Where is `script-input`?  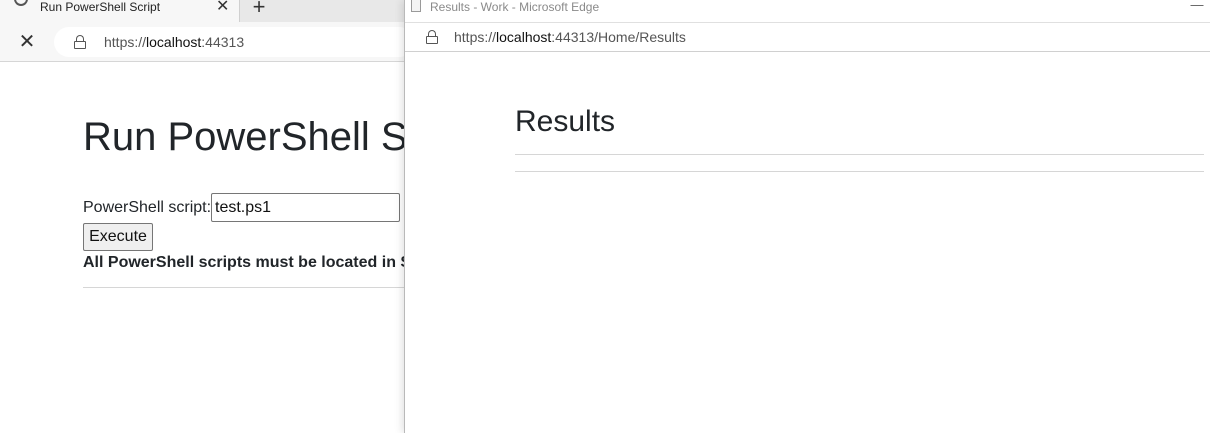 script-input is located at coordinates (305, 207).